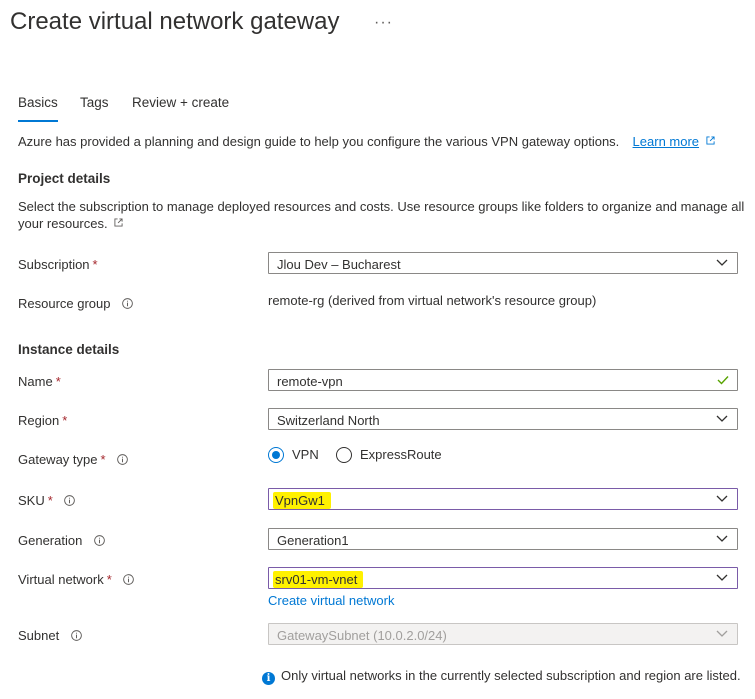 This screenshot has width=755, height=699. I want to click on region-value: Switzerland North, so click(328, 420).